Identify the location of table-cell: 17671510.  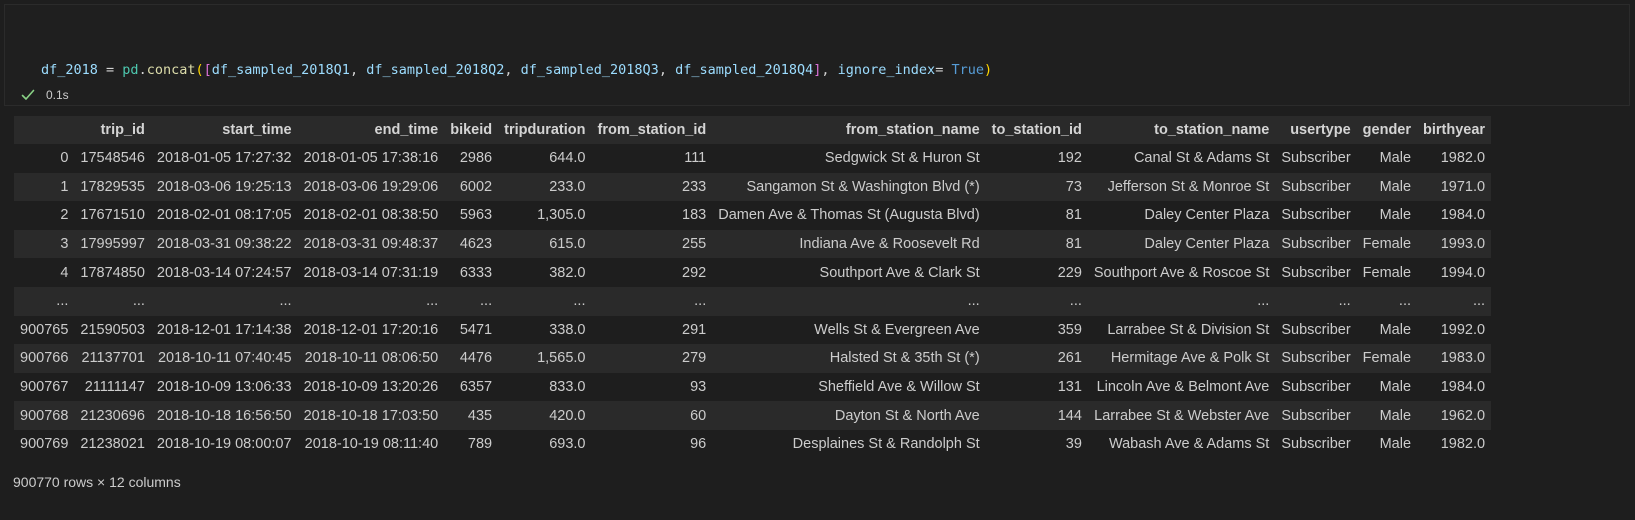
(112, 215).